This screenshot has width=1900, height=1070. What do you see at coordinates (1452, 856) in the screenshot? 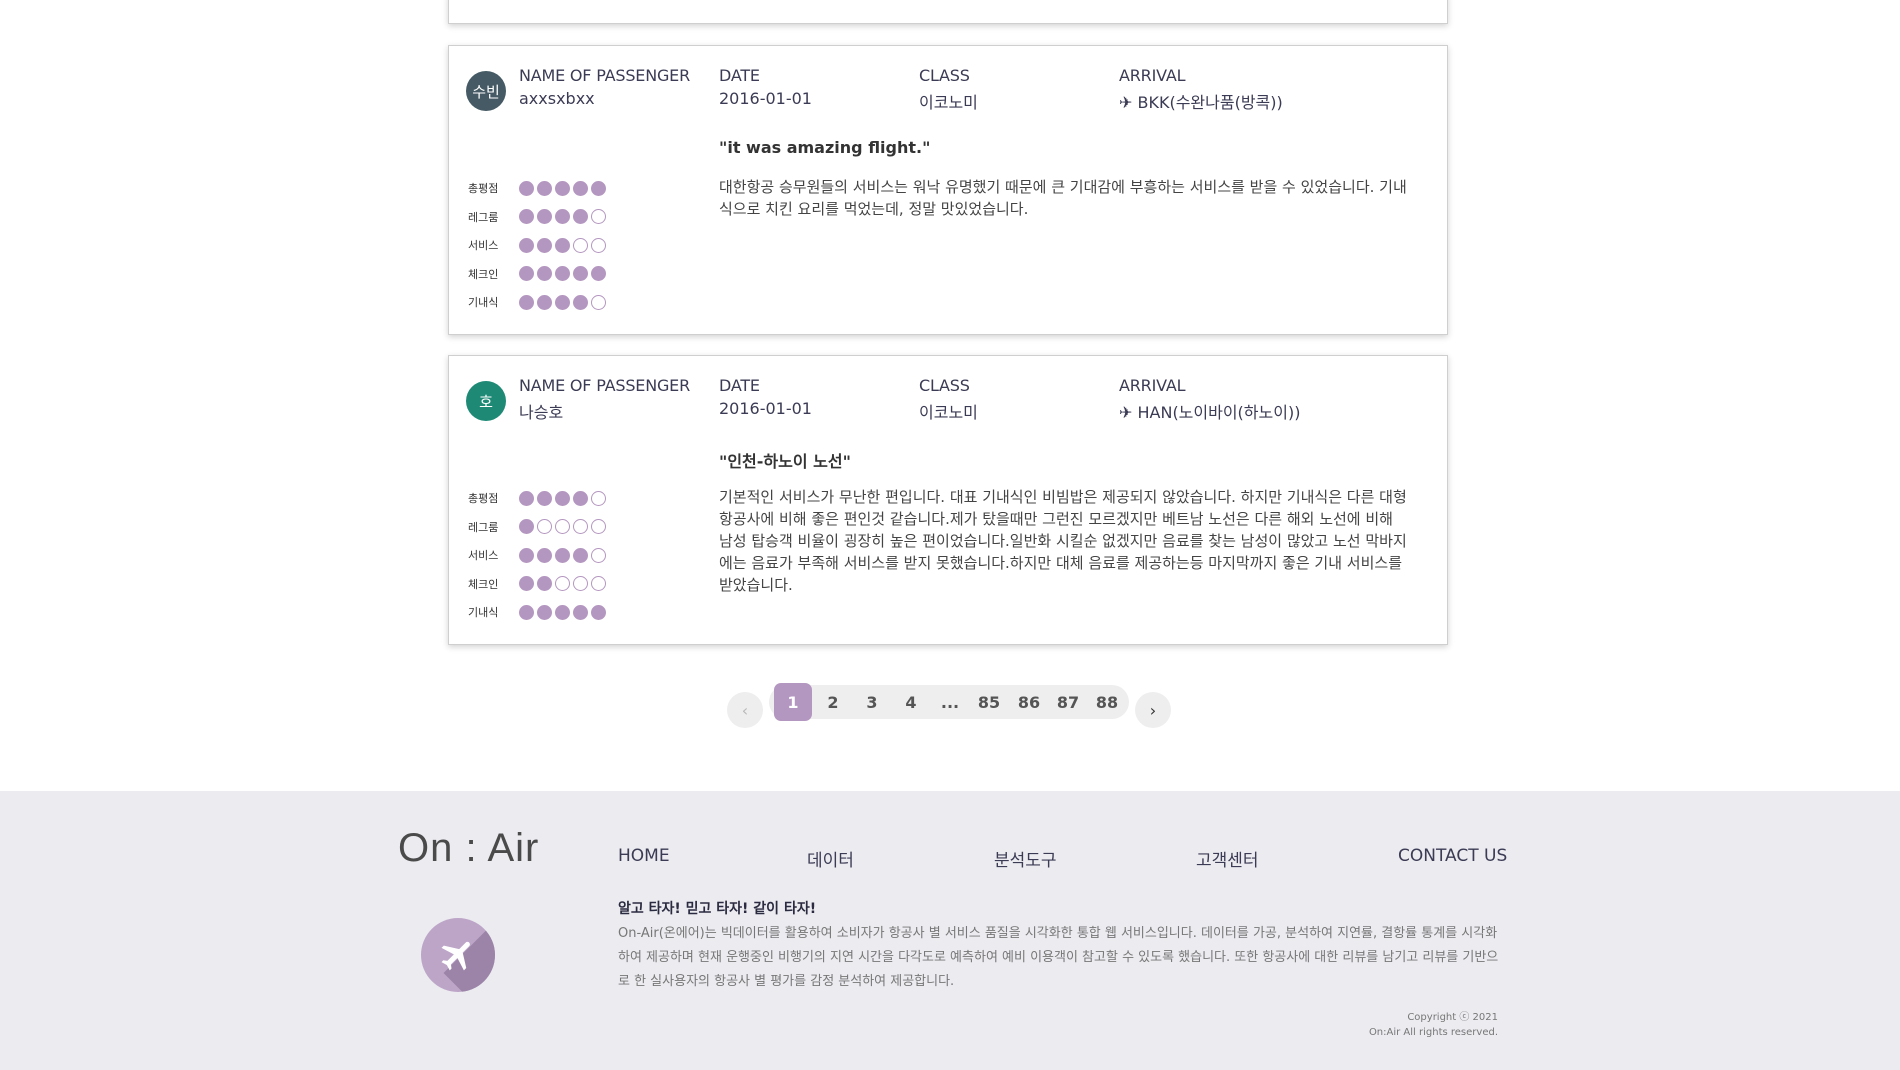
I see `footer-nav-contact-us: CONTACT US` at bounding box center [1452, 856].